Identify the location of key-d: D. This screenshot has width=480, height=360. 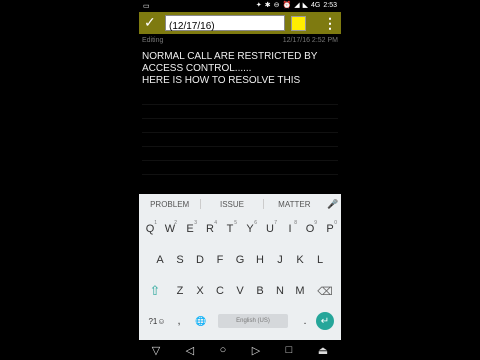
(200, 260).